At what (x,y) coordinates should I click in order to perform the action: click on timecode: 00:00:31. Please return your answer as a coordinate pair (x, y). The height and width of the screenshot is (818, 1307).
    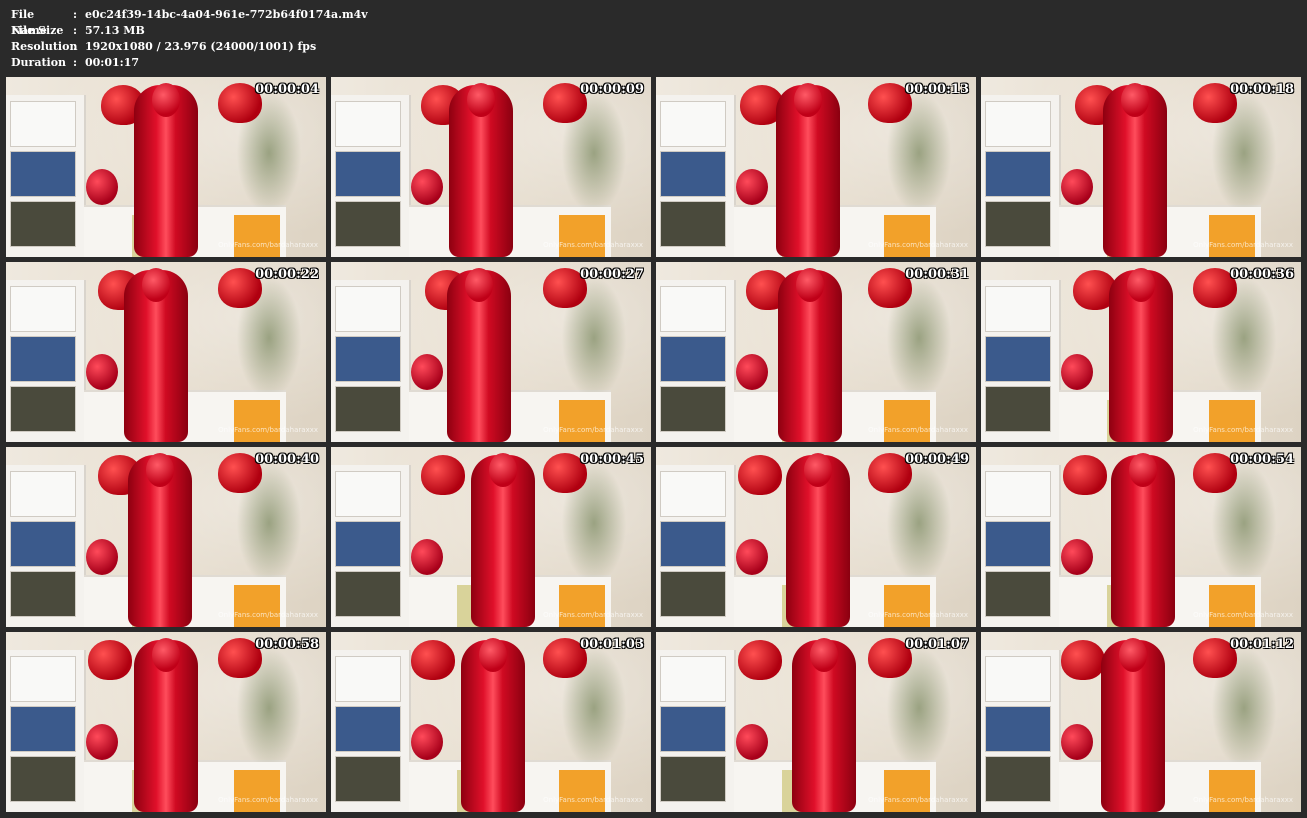
    Looking at the image, I should click on (937, 274).